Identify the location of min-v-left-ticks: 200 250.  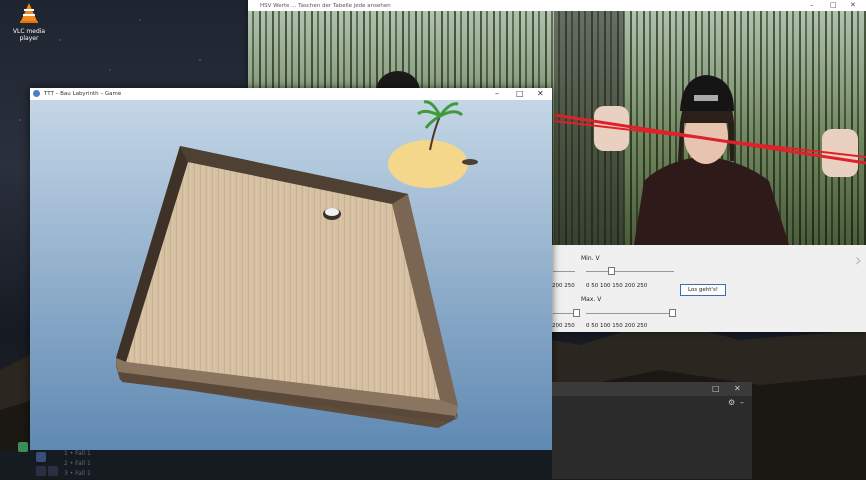
(563, 286).